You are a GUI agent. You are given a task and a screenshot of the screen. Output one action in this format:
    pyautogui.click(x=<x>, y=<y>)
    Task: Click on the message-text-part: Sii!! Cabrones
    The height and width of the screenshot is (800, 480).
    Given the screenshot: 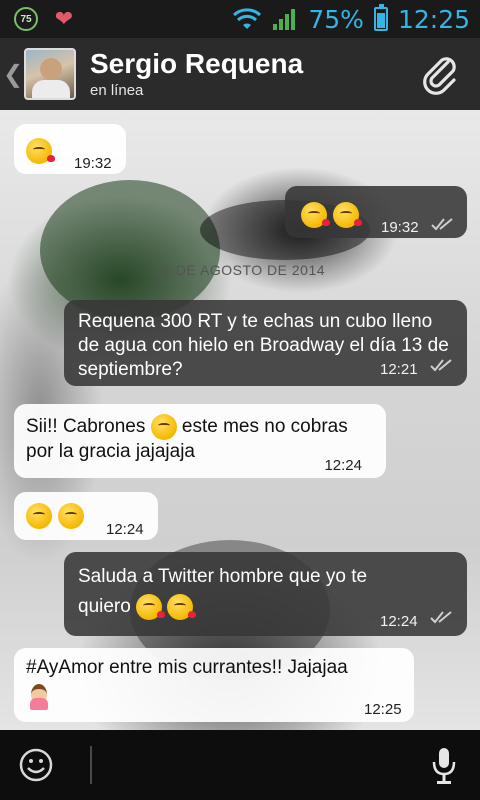 What is the action you would take?
    pyautogui.click(x=86, y=427)
    